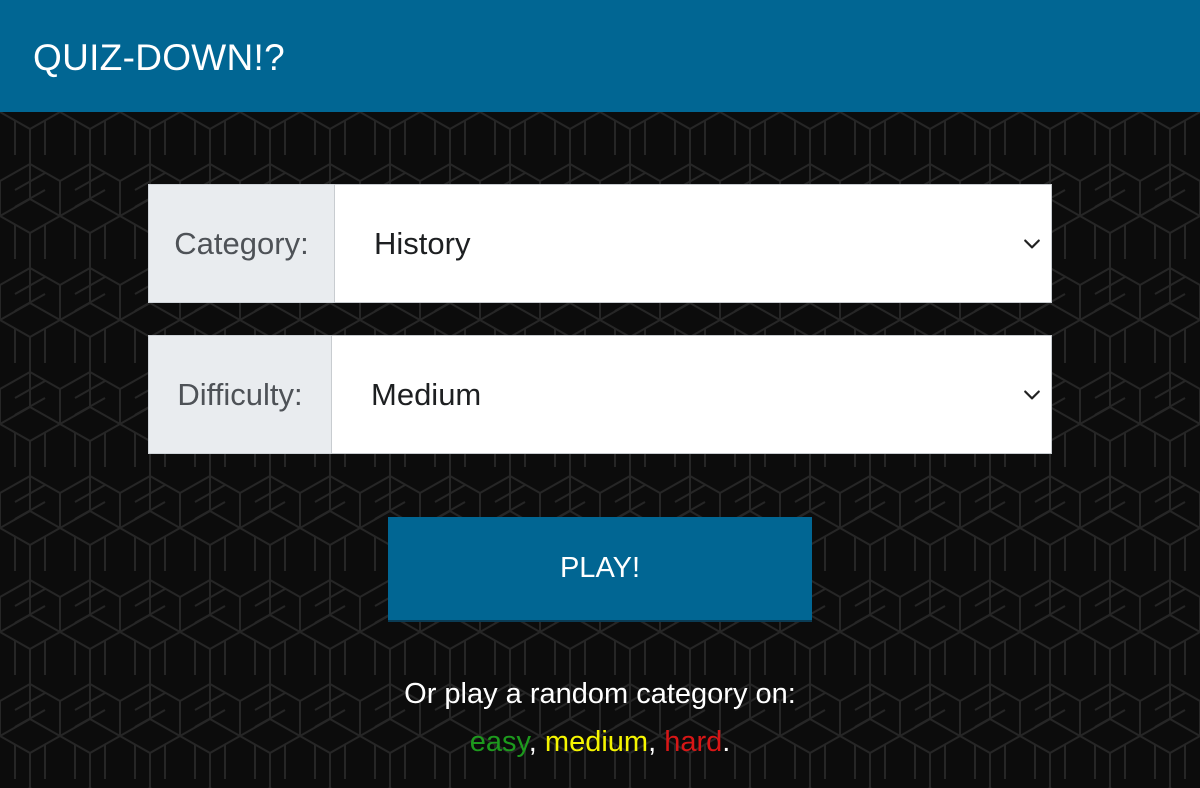 The image size is (1200, 788). Describe the element at coordinates (159, 57) in the screenshot. I see `app-title: QUIZ-DOWN!?` at that location.